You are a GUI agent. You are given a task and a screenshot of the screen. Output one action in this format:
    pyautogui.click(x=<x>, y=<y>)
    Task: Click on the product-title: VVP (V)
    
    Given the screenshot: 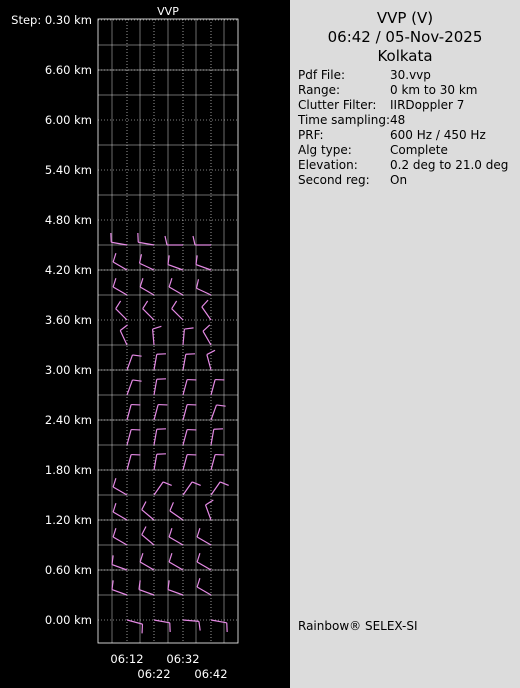 What is the action you would take?
    pyautogui.click(x=405, y=18)
    